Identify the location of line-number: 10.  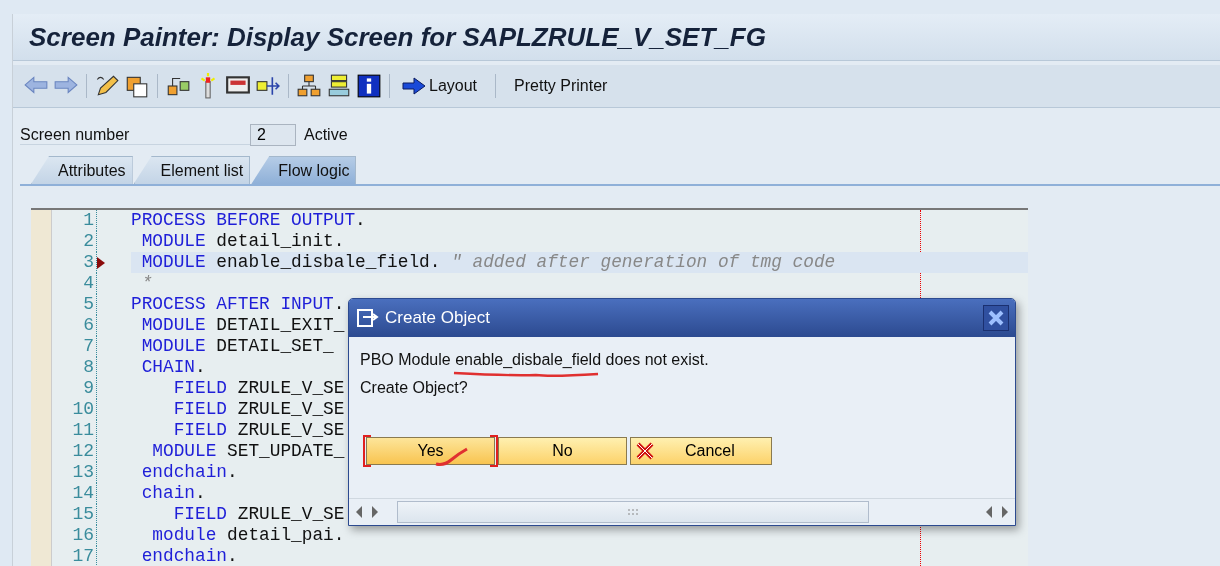
(74, 409).